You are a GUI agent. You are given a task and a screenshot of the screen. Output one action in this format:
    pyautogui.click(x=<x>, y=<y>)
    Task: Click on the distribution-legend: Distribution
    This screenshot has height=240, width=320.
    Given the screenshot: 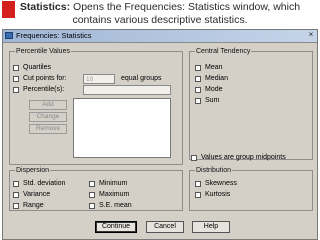 What is the action you would take?
    pyautogui.click(x=214, y=170)
    